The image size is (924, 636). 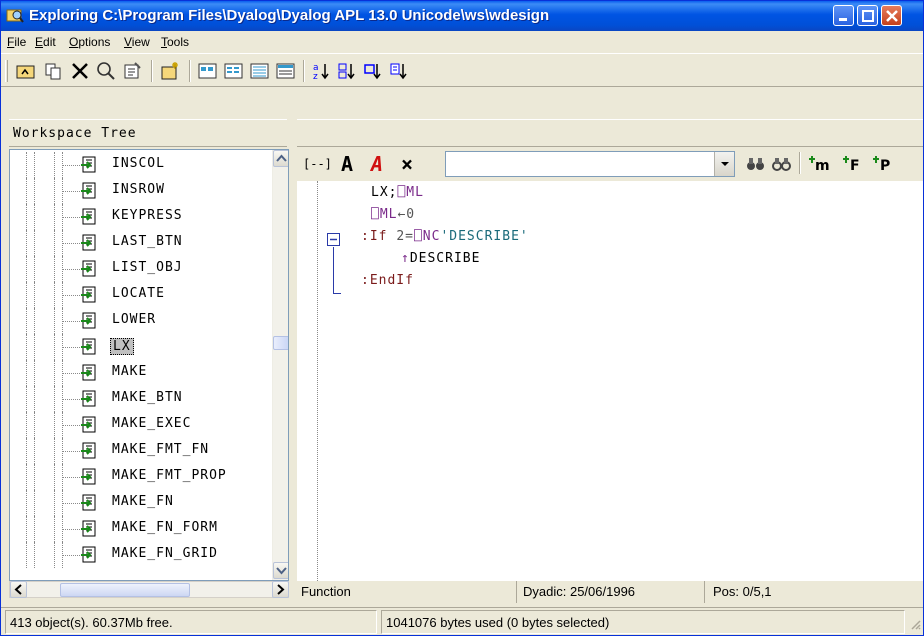 I want to click on toolbar-grip, so click(x=6, y=71).